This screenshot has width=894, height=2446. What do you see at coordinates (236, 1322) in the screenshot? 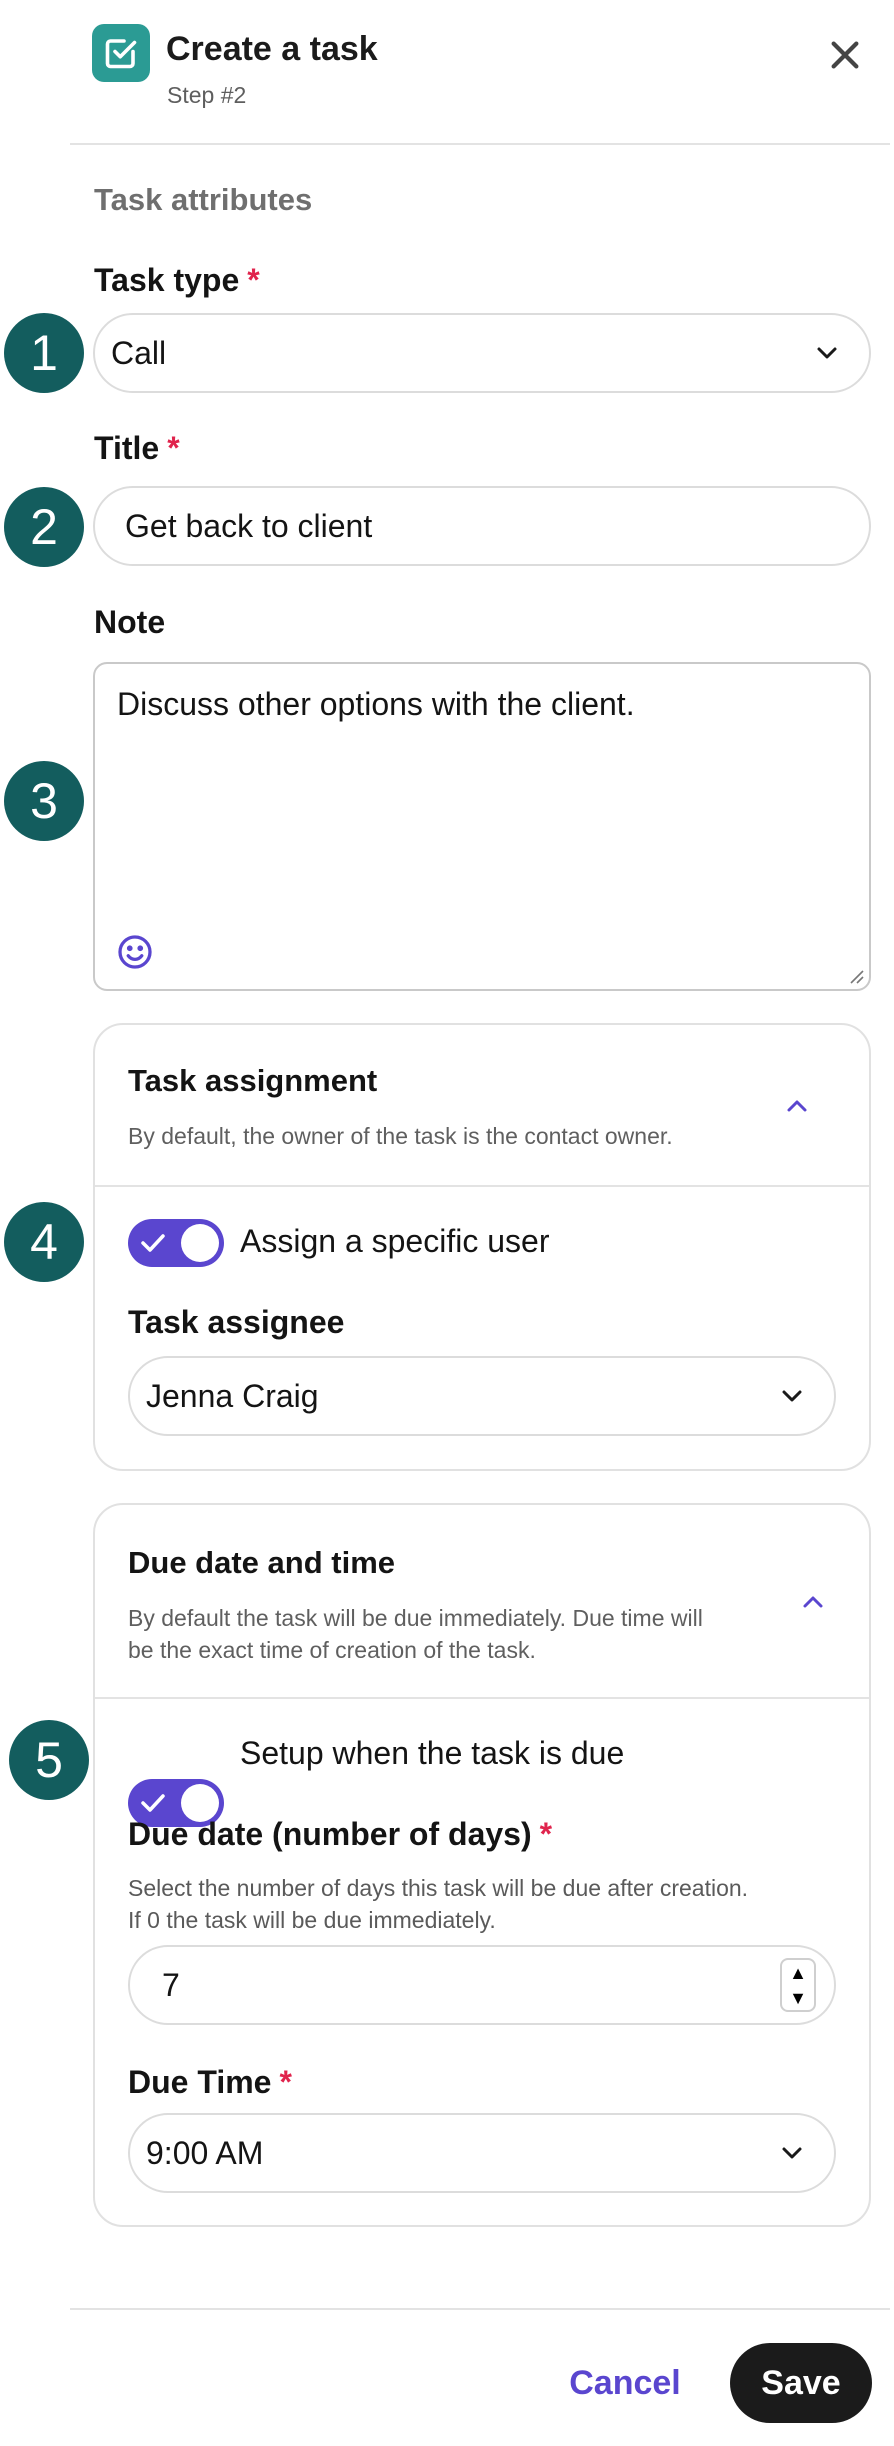
I see `task-assignee-label: Task assignee` at bounding box center [236, 1322].